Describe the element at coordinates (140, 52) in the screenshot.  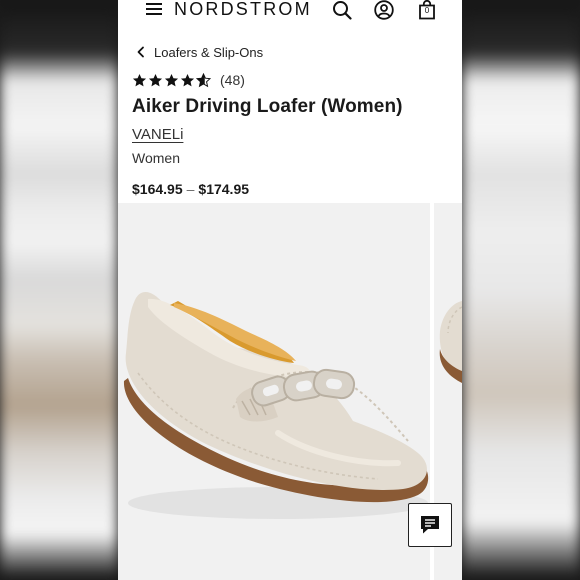
I see `chevron-left-icon` at that location.